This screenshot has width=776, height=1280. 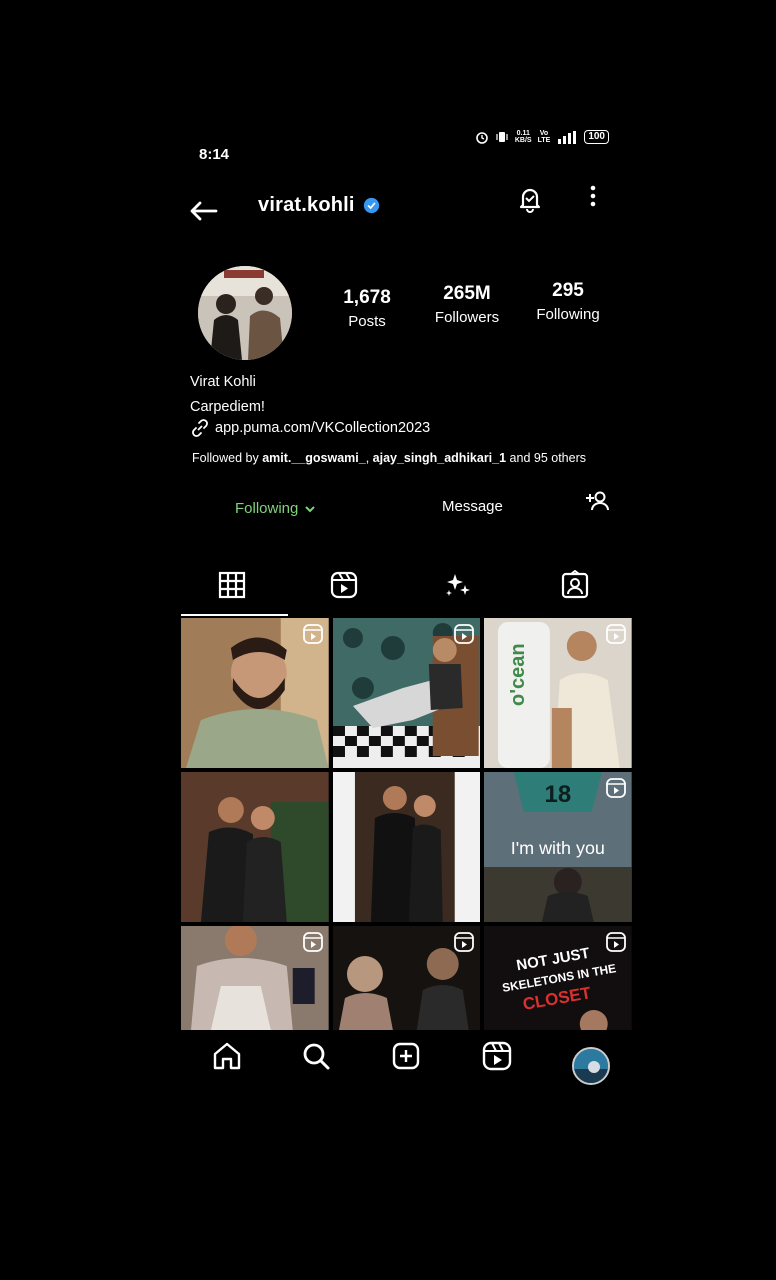 What do you see at coordinates (203, 211) in the screenshot?
I see `back-arrow-icon` at bounding box center [203, 211].